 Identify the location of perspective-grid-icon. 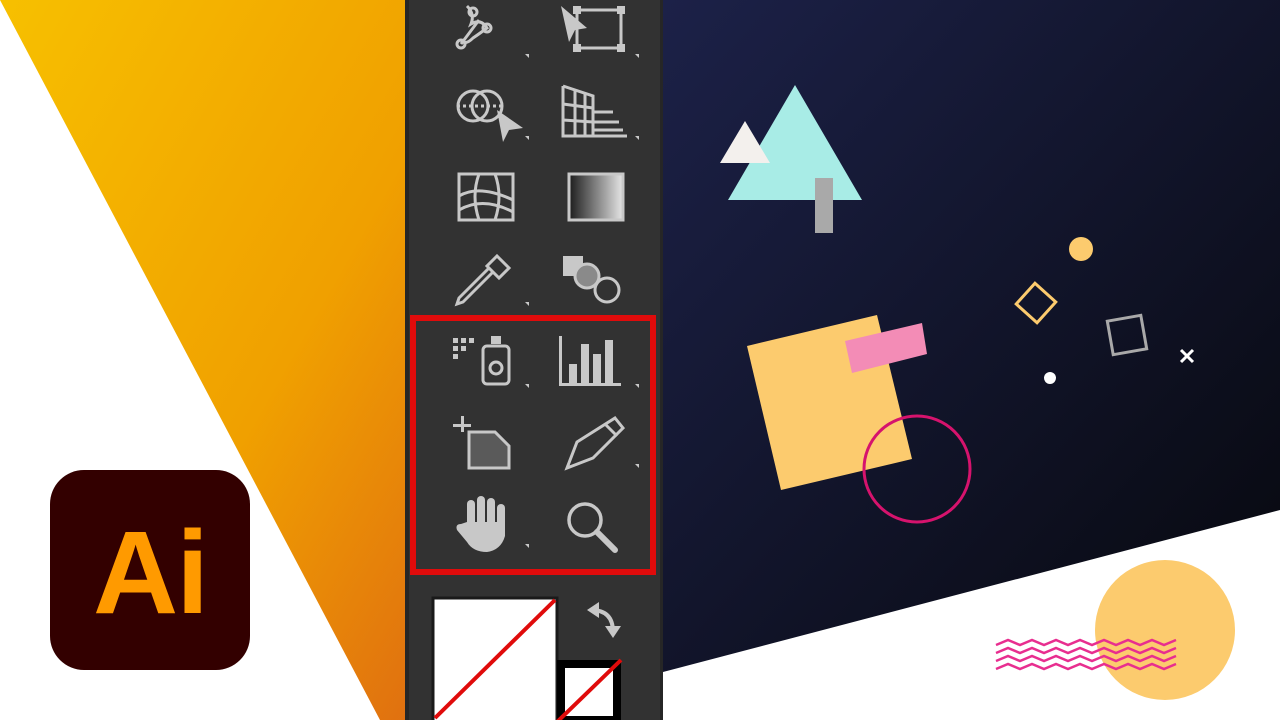
(600, 112).